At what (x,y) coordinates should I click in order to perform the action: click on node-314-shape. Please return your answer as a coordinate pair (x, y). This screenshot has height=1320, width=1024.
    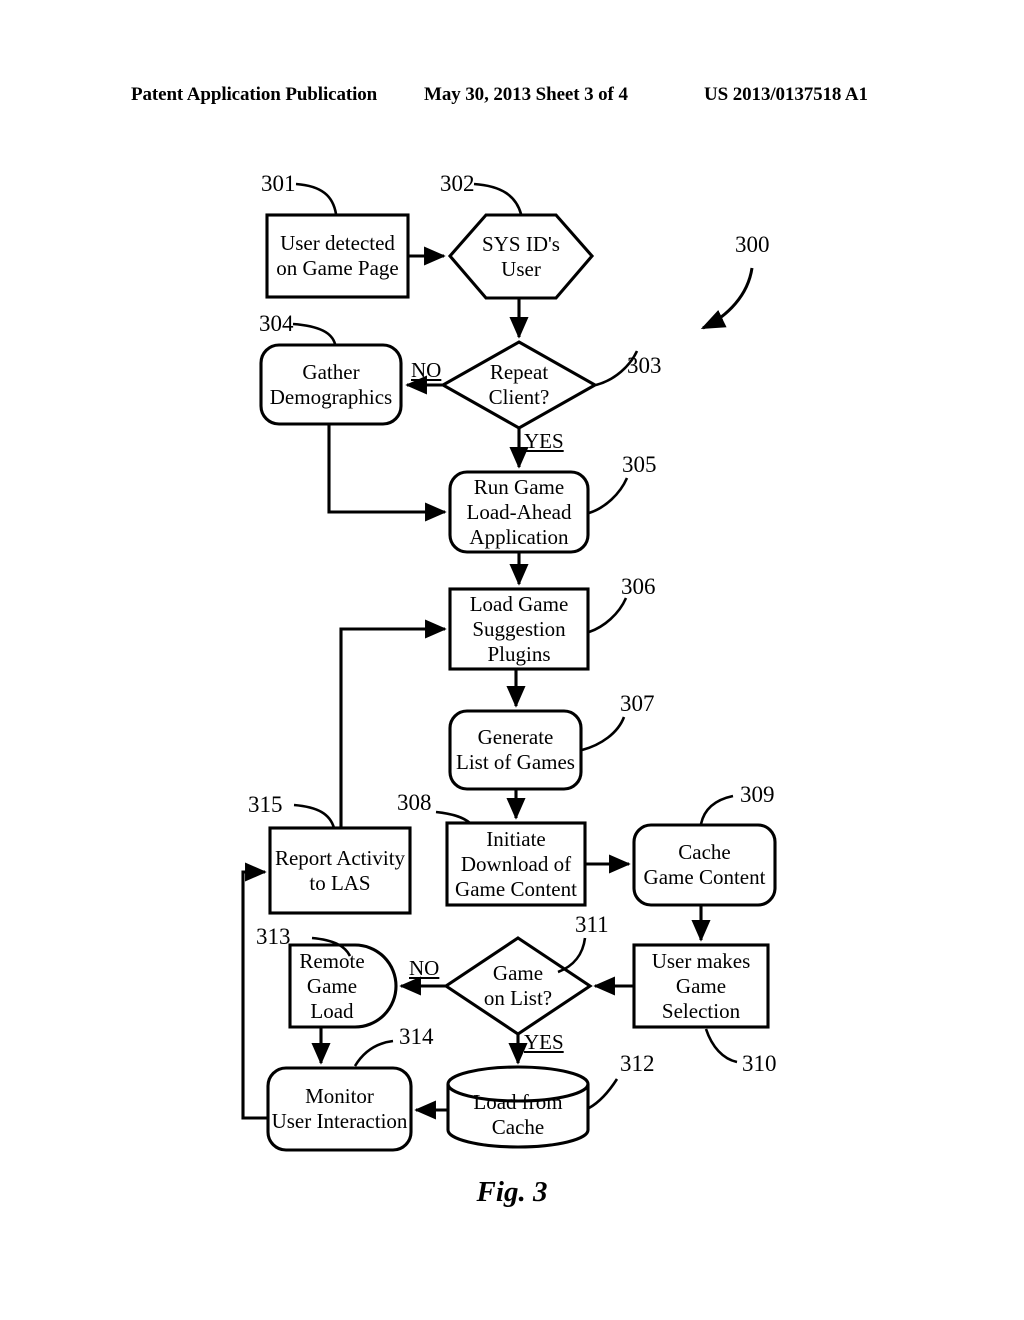
    Looking at the image, I should click on (339, 1109).